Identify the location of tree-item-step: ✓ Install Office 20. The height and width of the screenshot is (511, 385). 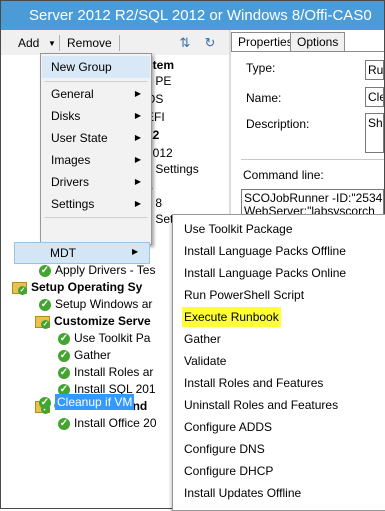
(107, 423).